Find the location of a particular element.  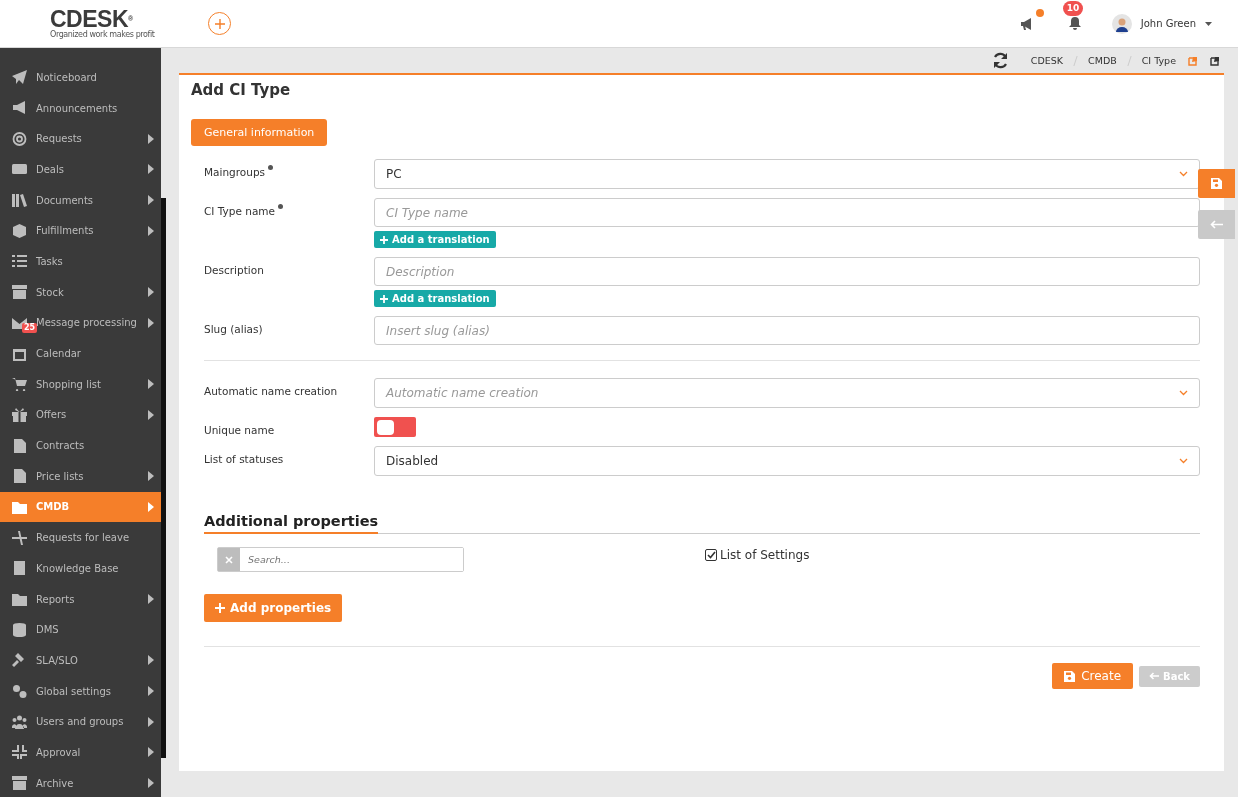

section-heading: Additional properties is located at coordinates (291, 523).